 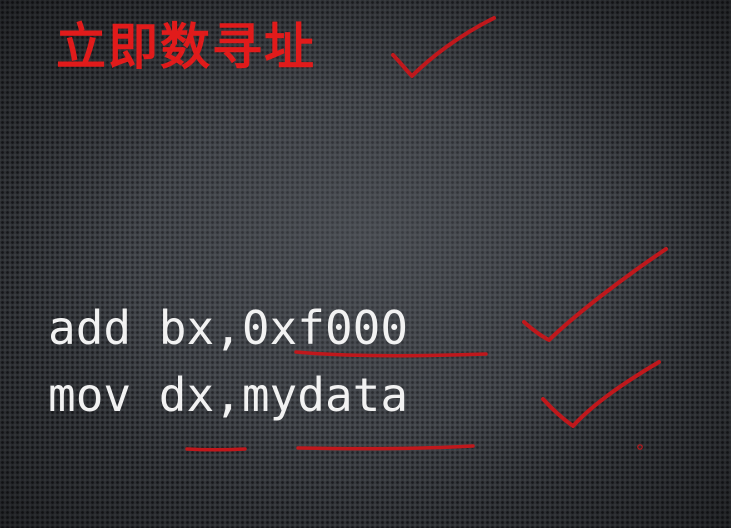 I want to click on ink-dot, so click(x=640, y=447).